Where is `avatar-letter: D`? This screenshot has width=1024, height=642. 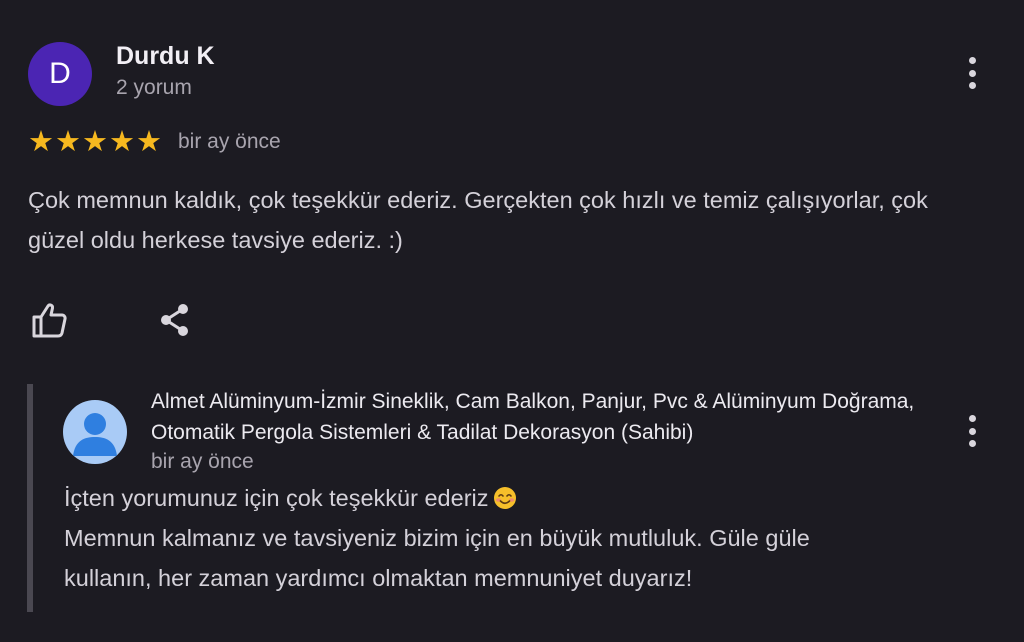
avatar-letter: D is located at coordinates (60, 73).